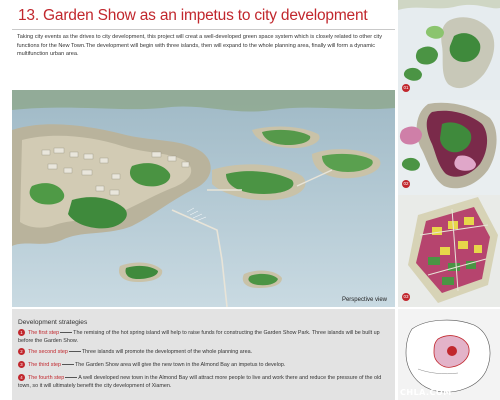  What do you see at coordinates (21, 332) in the screenshot?
I see `step-number-badge: 1` at bounding box center [21, 332].